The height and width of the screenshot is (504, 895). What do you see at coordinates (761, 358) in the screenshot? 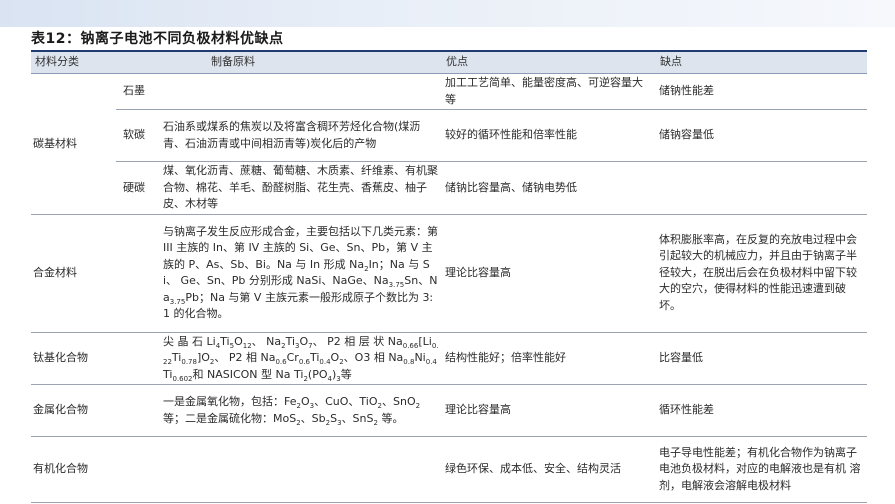
I see `cons-cell: 比容量低` at bounding box center [761, 358].